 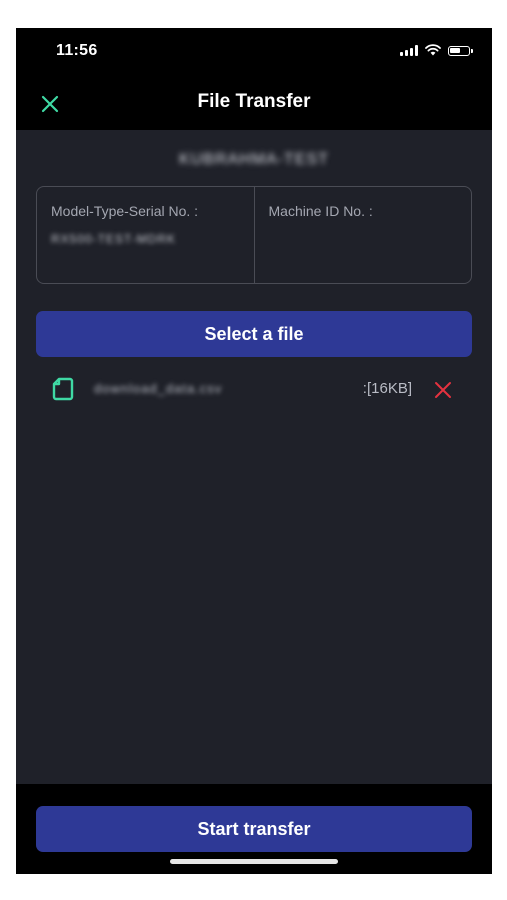 What do you see at coordinates (362, 235) in the screenshot?
I see `machine-id-section: Machine ID No. :` at bounding box center [362, 235].